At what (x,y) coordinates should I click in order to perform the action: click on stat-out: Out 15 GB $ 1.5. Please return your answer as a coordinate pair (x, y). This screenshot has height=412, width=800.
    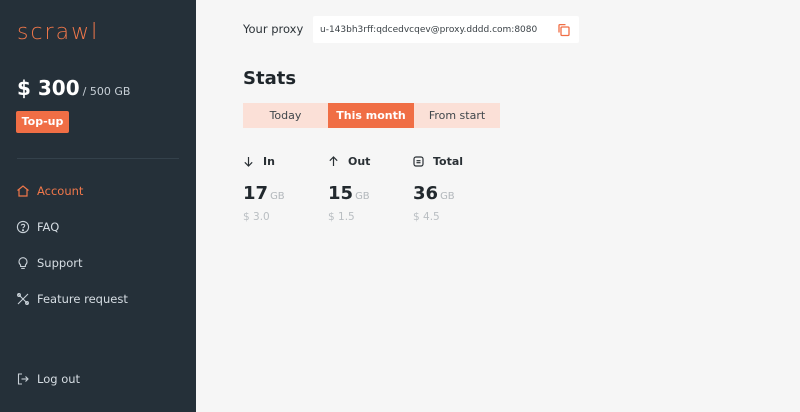
    Looking at the image, I should click on (349, 188).